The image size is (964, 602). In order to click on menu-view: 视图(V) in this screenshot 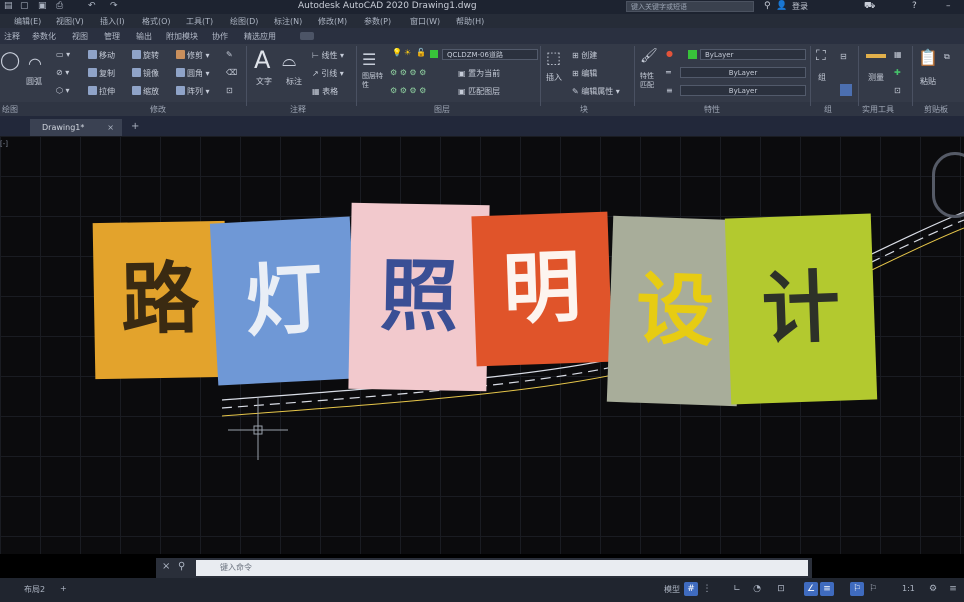, I will do `click(70, 21)`.